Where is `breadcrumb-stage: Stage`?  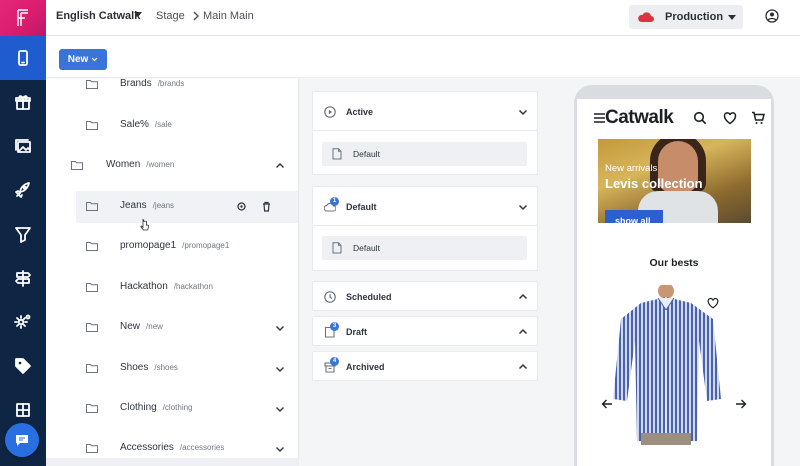
breadcrumb-stage: Stage is located at coordinates (170, 16).